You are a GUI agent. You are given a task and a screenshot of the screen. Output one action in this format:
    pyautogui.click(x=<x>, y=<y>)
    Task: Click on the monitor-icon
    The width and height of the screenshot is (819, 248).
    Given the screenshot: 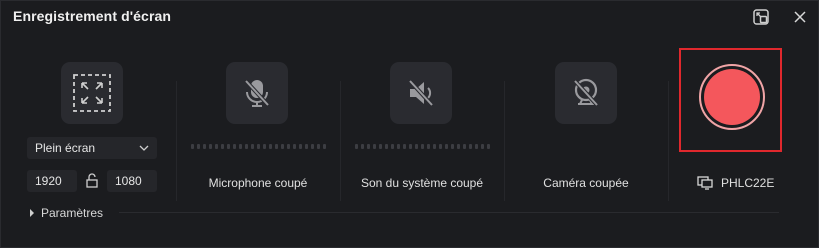 What is the action you would take?
    pyautogui.click(x=705, y=183)
    